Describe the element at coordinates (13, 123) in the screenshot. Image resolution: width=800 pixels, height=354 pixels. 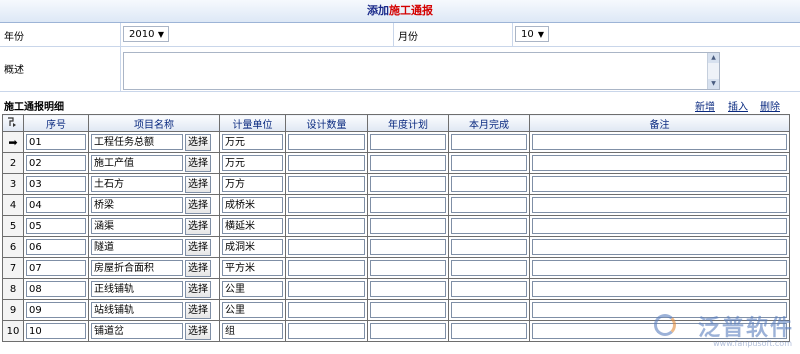
I see `column-picker-icon` at that location.